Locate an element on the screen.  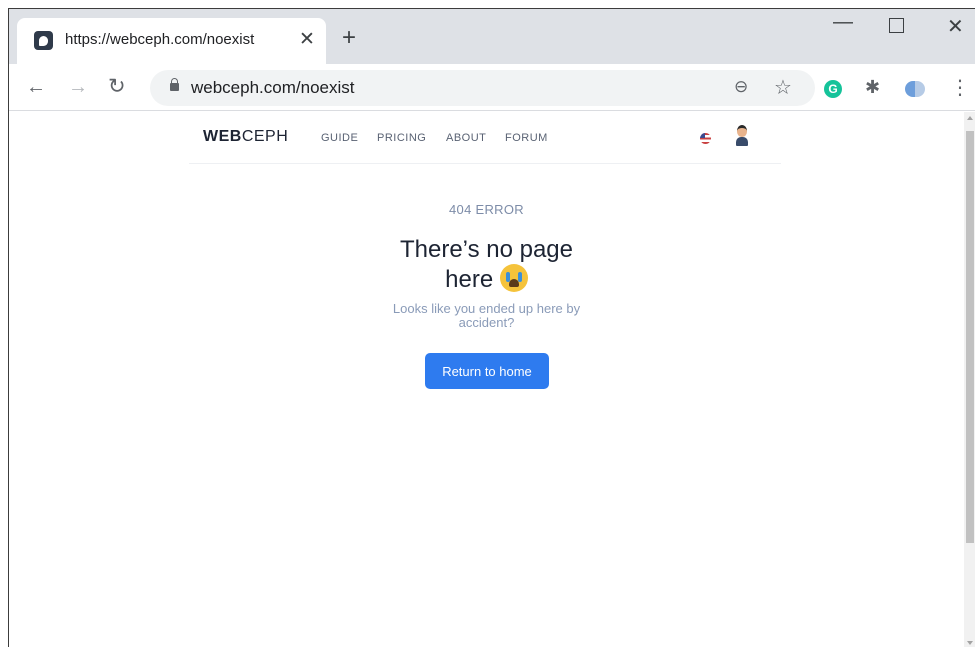
return-home-button: Return to home is located at coordinates (487, 371).